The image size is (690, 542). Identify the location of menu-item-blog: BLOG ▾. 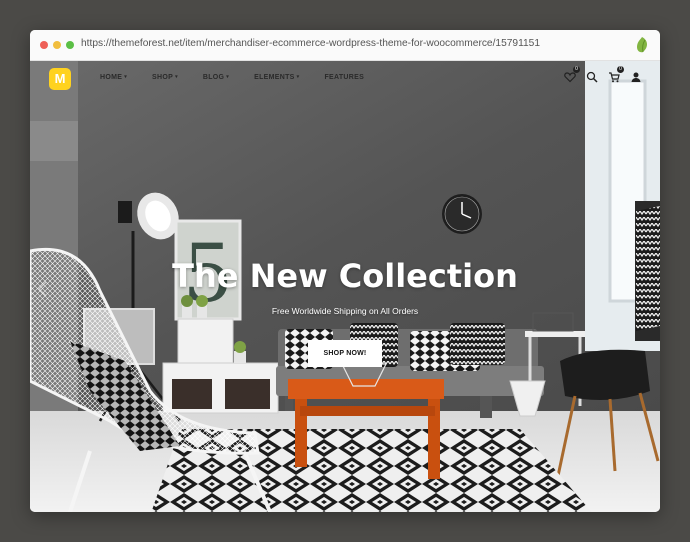
(216, 77).